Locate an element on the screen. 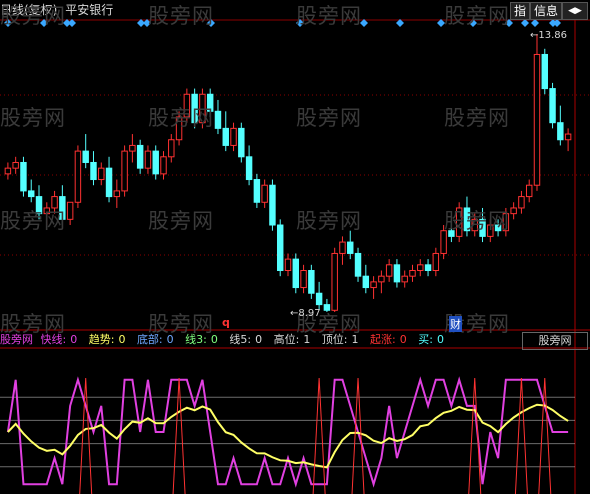 This screenshot has width=590, height=494. legend-rise: 起涨: 0 is located at coordinates (388, 339).